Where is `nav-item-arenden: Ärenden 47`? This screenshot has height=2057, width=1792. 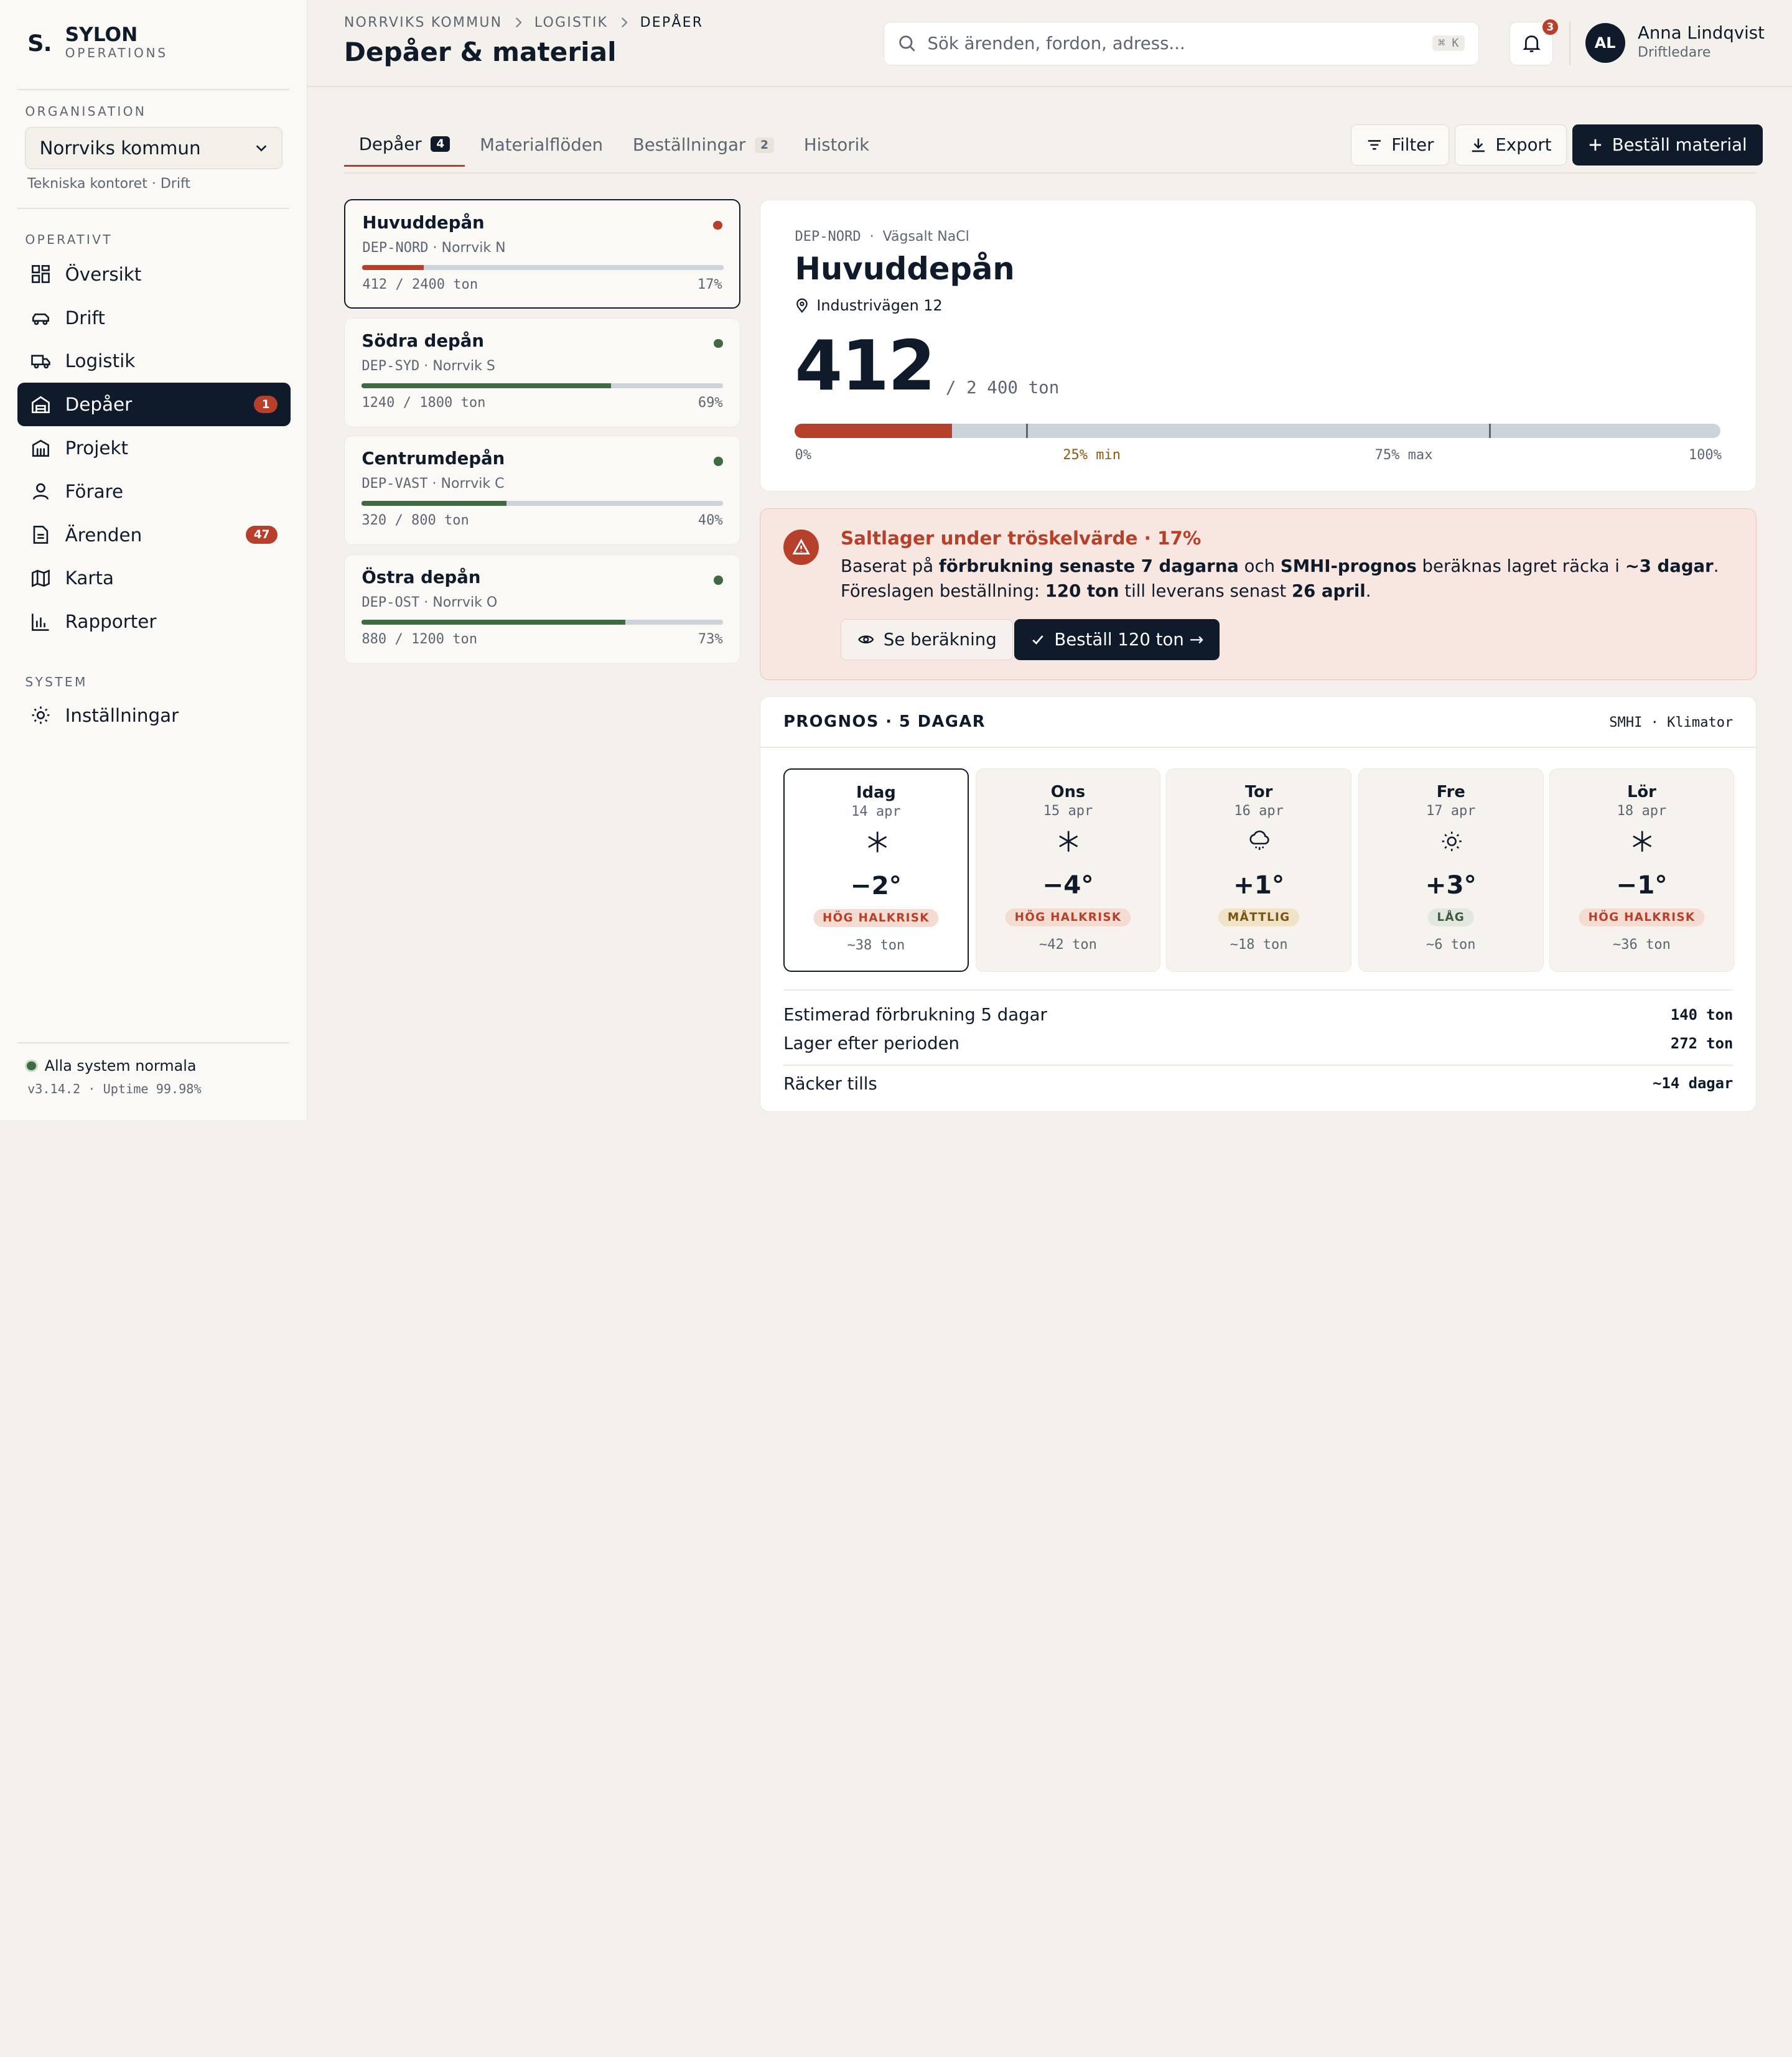 nav-item-arenden: Ärenden 47 is located at coordinates (154, 535).